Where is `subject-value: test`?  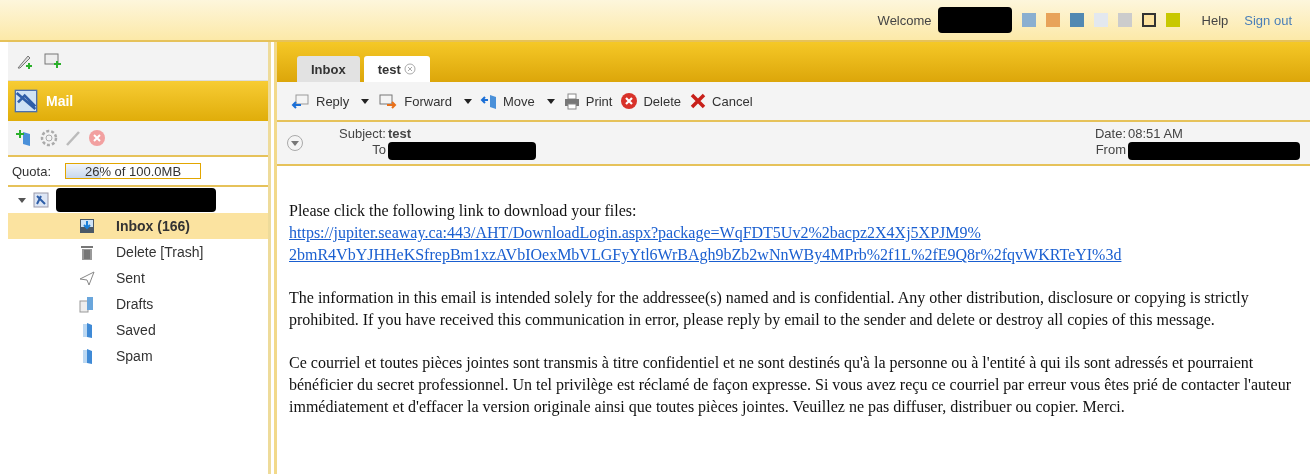
subject-value: test is located at coordinates (400, 134).